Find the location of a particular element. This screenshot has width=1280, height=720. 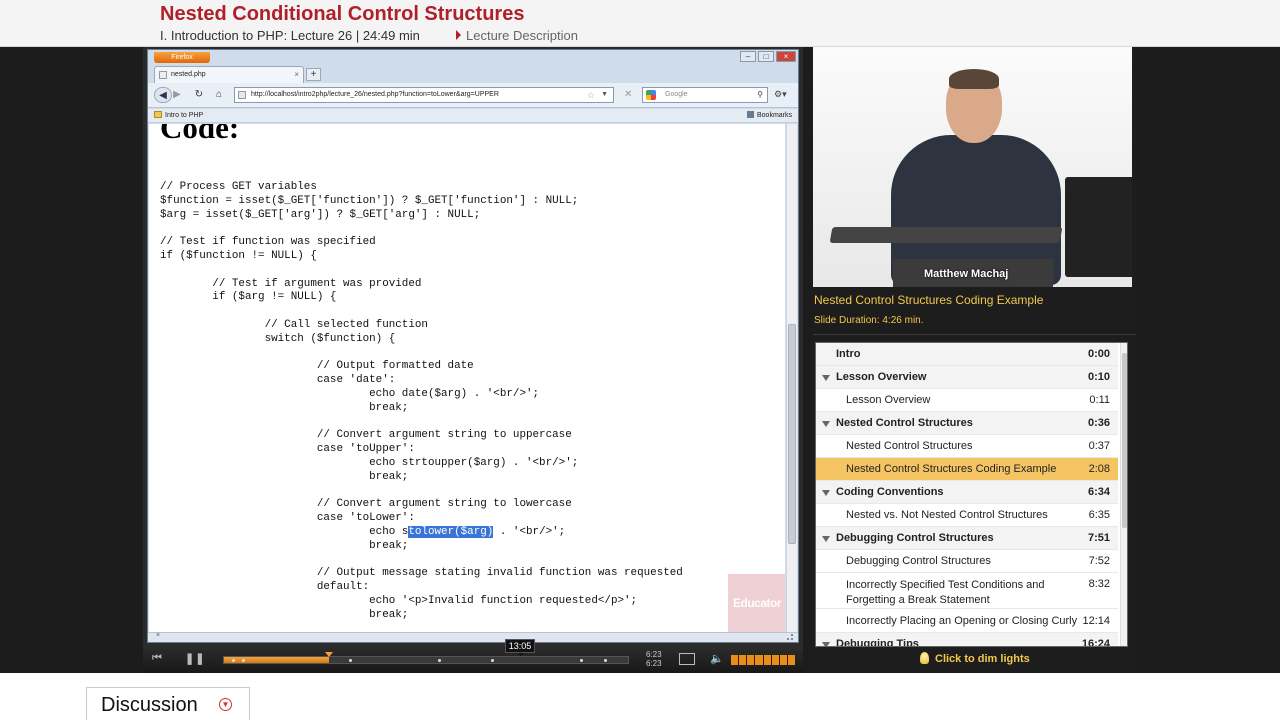

lecture-title: Nested Conditional Control Structures is located at coordinates (342, 14).